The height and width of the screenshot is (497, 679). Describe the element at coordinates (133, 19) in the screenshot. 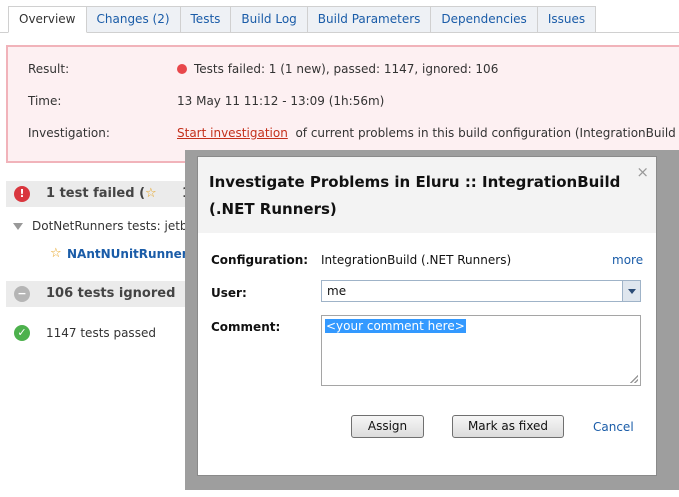

I see `tab-changes: Changes (2)` at that location.